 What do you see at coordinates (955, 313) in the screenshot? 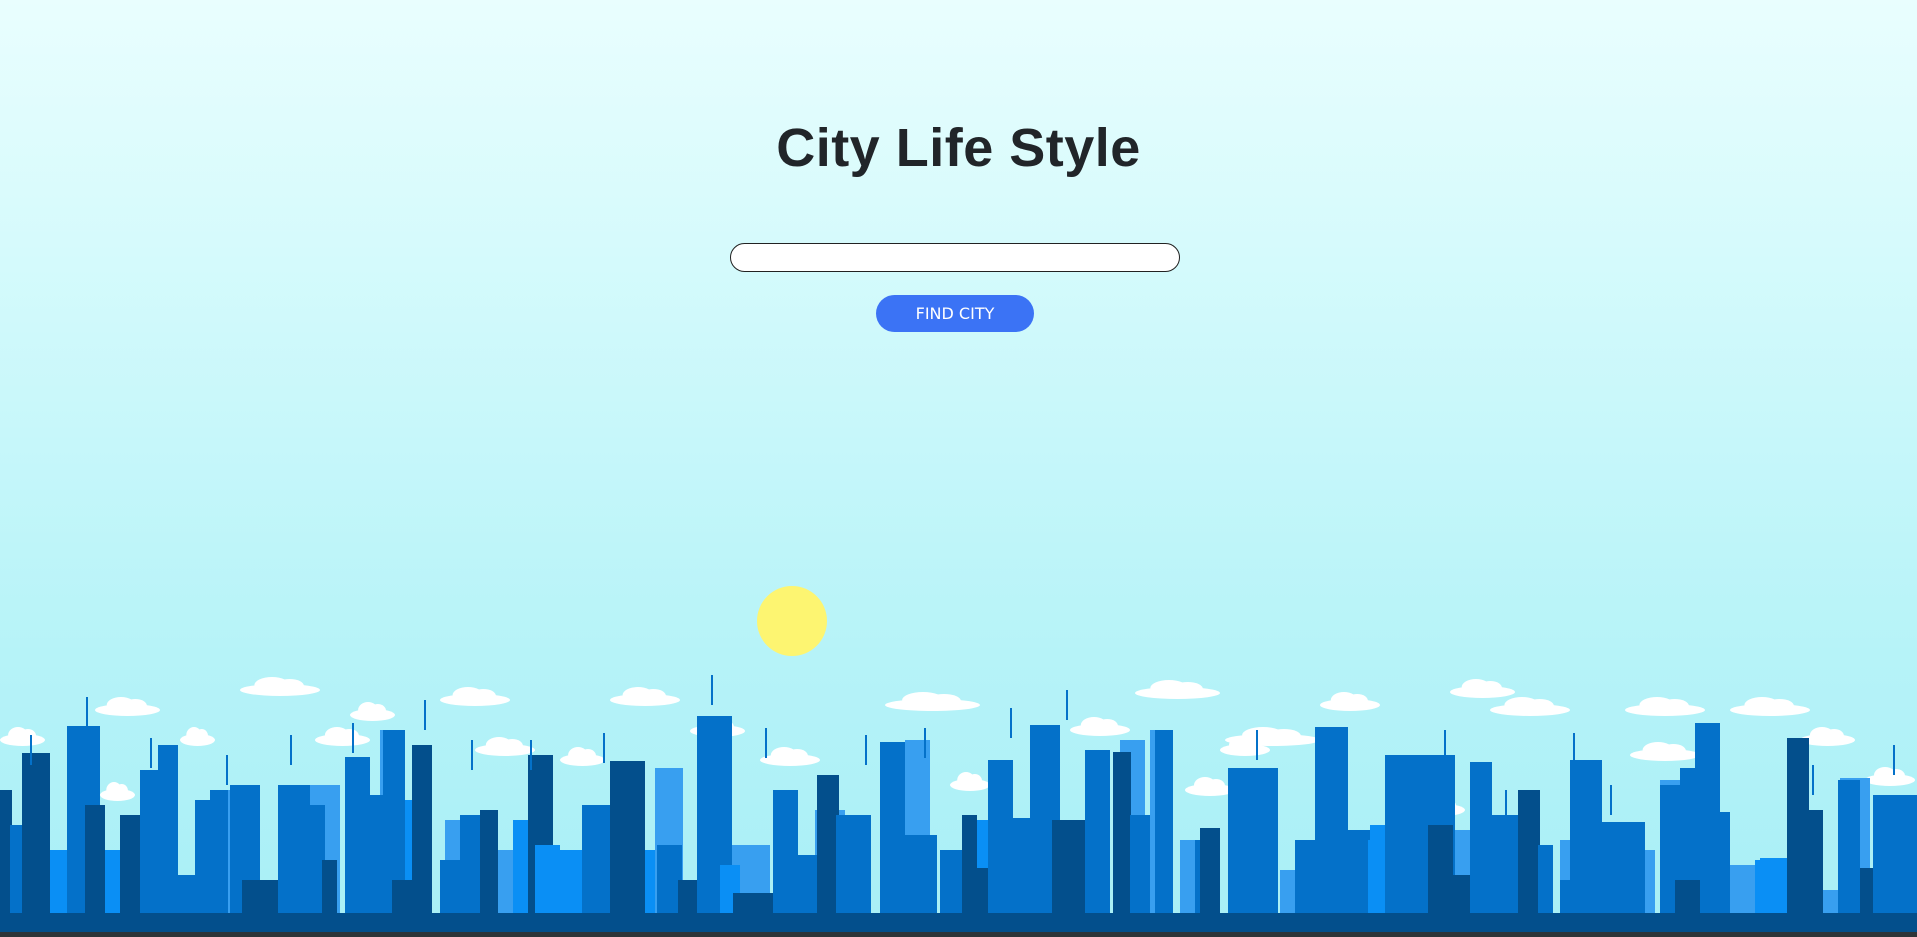
I see `find-city-button: FIND CITY` at bounding box center [955, 313].